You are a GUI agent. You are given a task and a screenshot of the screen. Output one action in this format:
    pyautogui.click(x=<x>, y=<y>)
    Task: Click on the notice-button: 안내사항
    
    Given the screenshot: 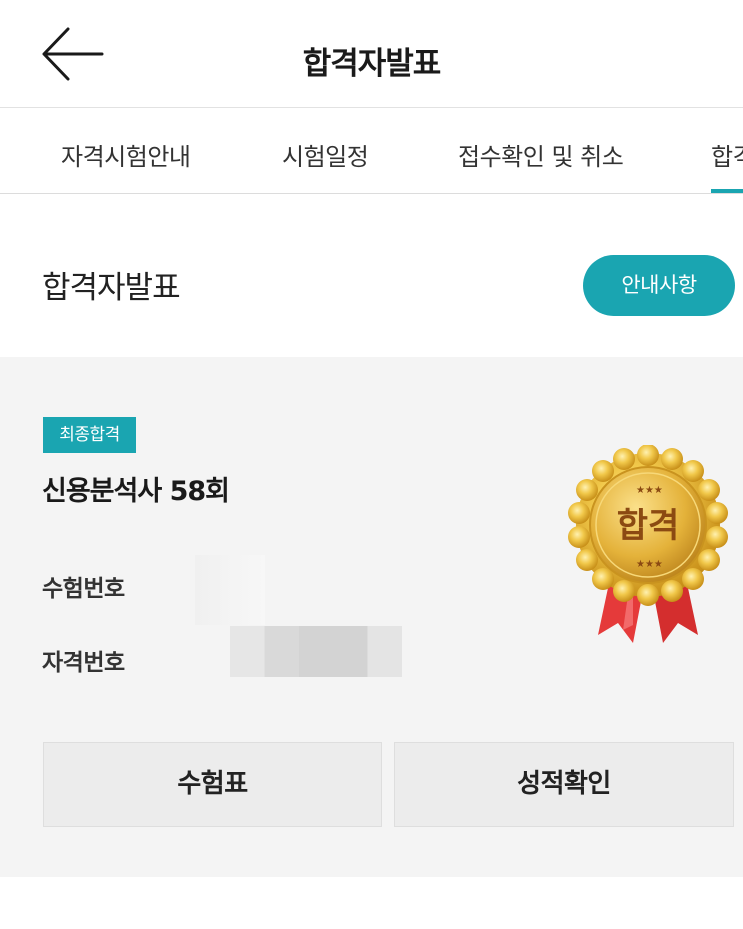 What is the action you would take?
    pyautogui.click(x=659, y=285)
    